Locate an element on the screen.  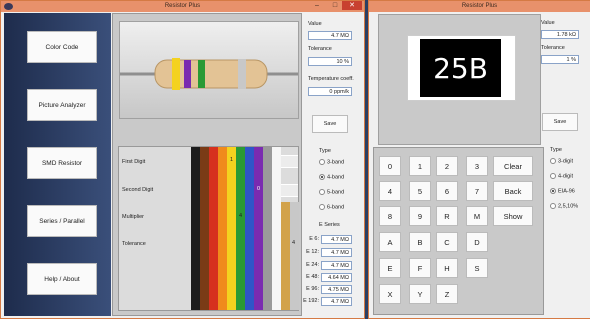
marker-first-digit: 1 is located at coordinates (232, 160).